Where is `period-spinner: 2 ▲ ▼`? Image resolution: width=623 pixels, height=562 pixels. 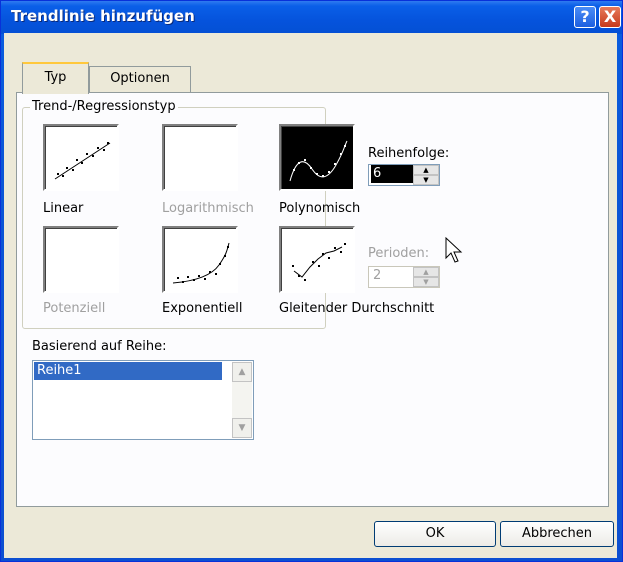
period-spinner: 2 ▲ ▼ is located at coordinates (404, 277).